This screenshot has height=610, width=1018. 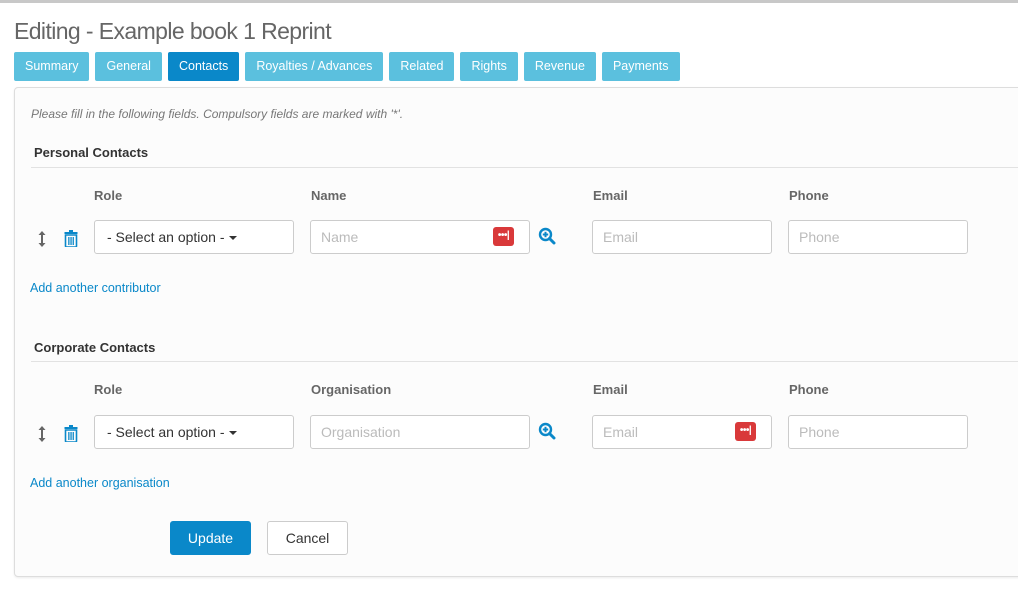 What do you see at coordinates (640, 66) in the screenshot?
I see `tab-payments: Payments` at bounding box center [640, 66].